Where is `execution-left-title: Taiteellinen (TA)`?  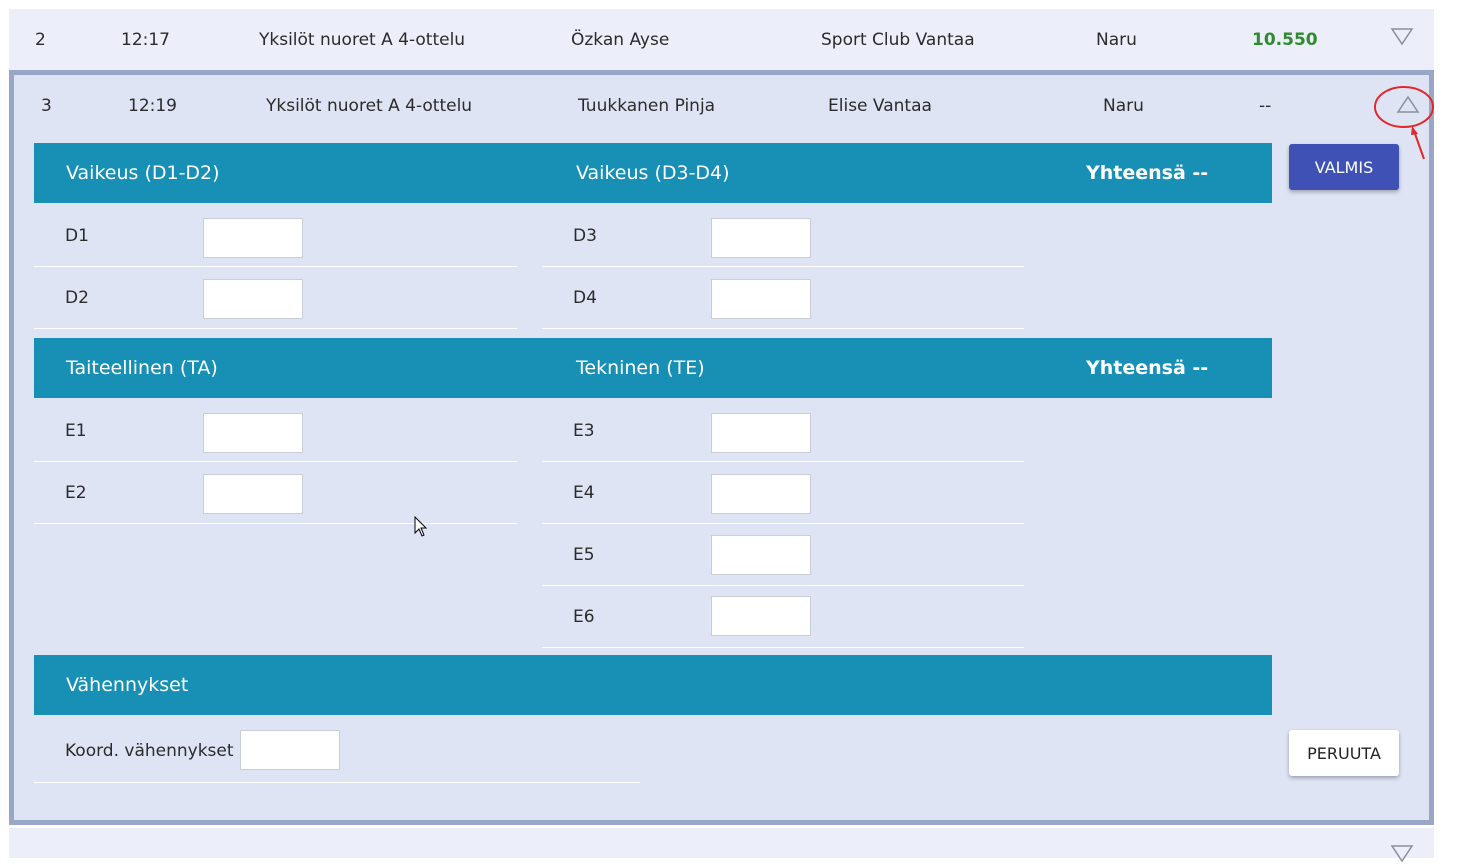 execution-left-title: Taiteellinen (TA) is located at coordinates (142, 368).